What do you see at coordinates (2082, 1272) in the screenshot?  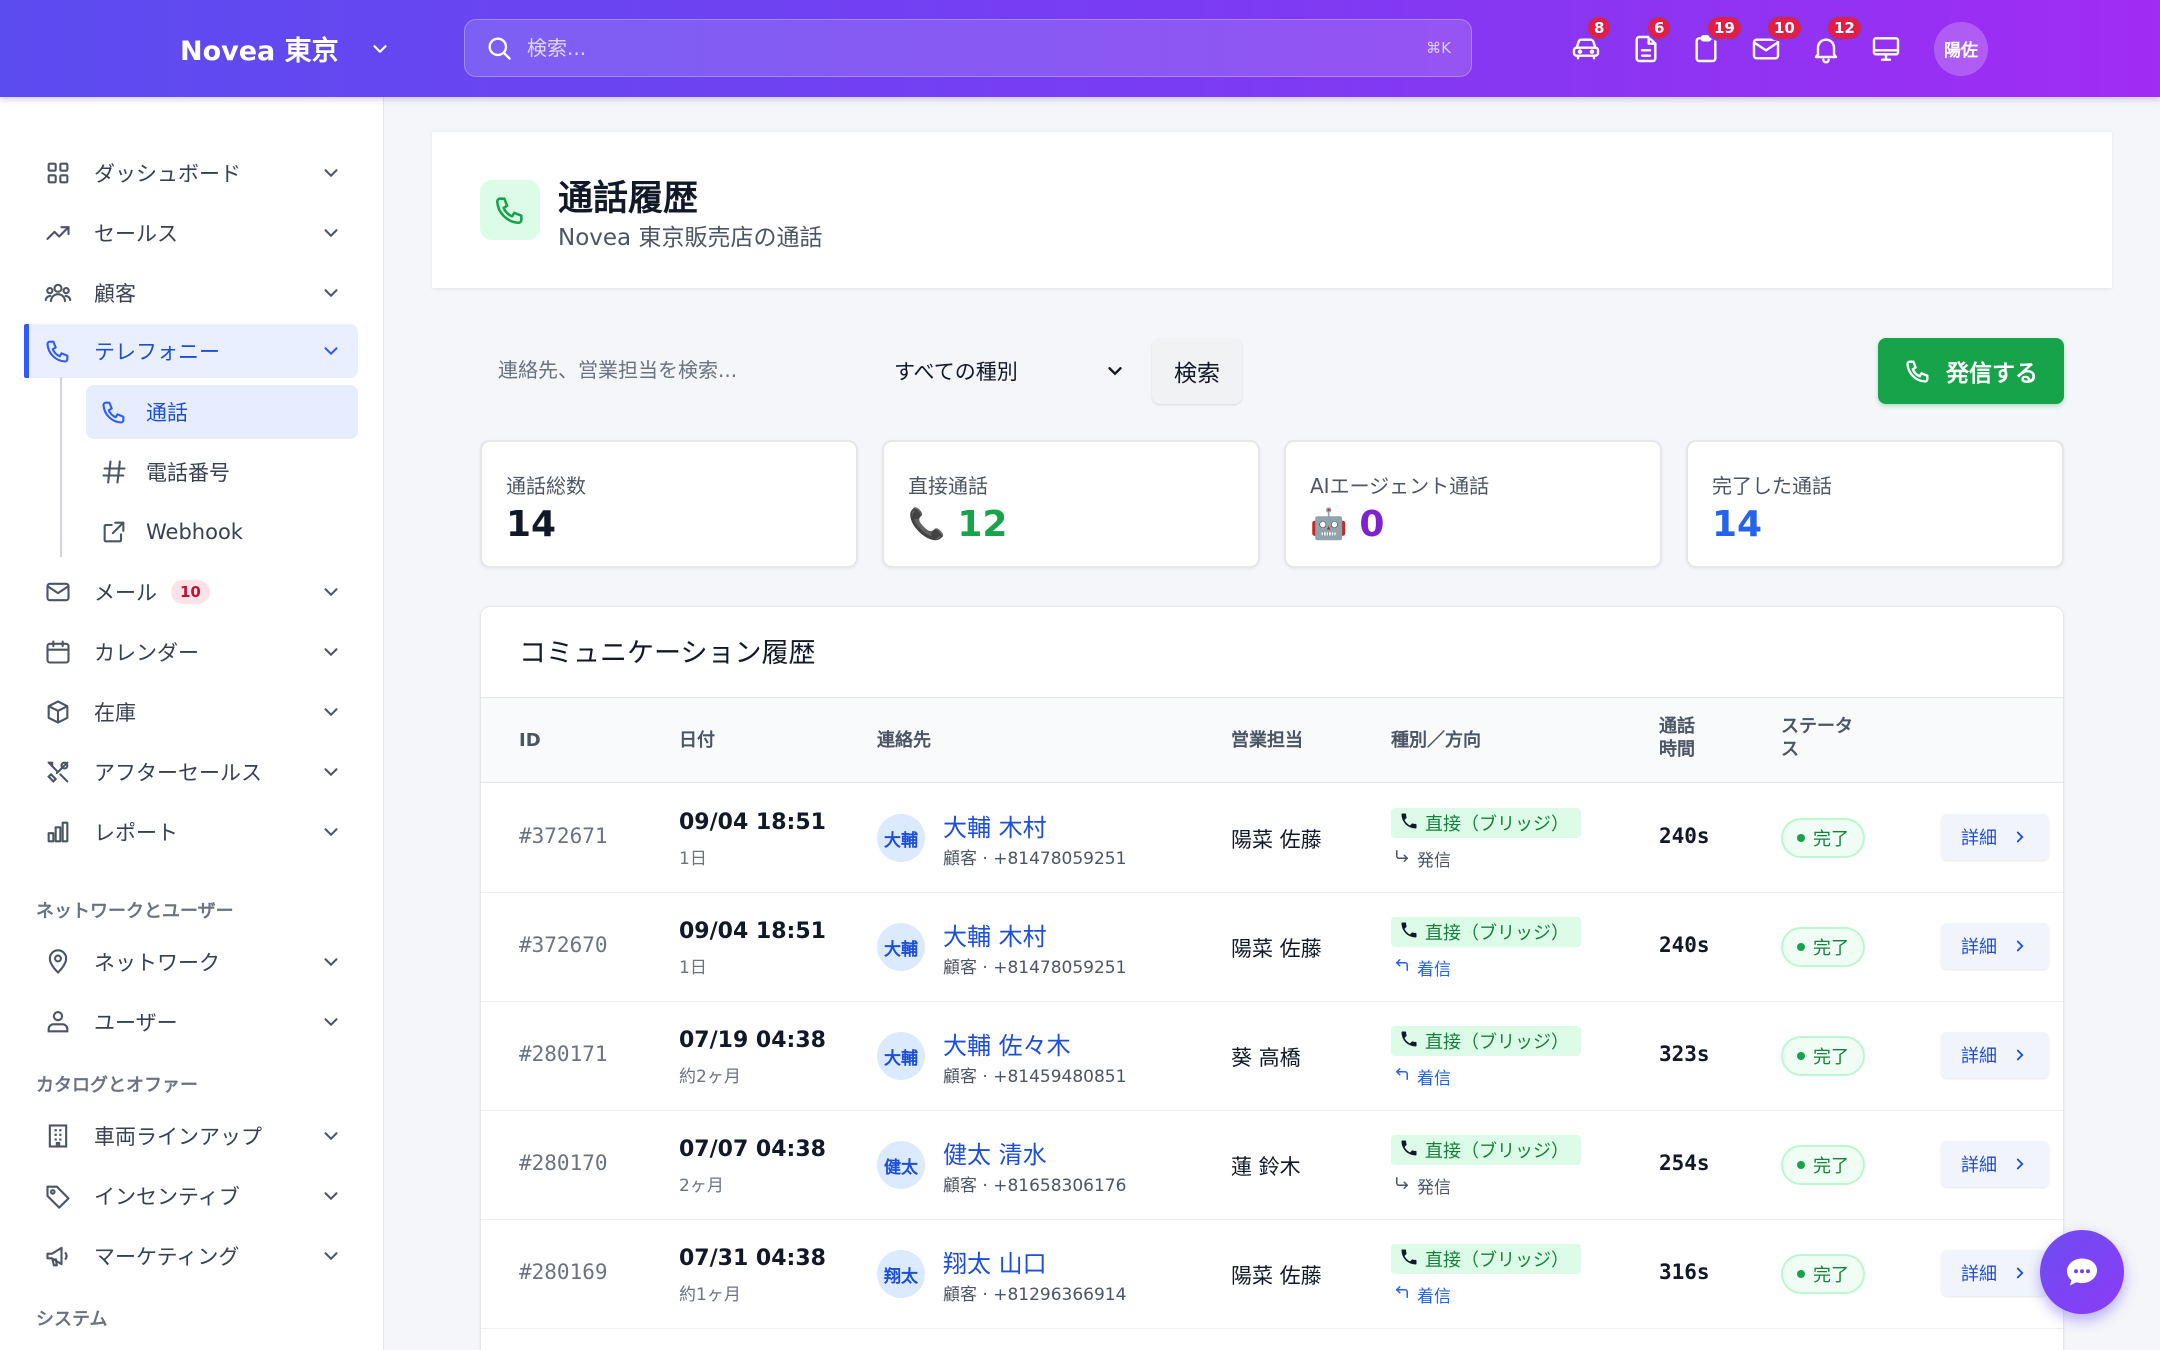 I see `chat-button` at bounding box center [2082, 1272].